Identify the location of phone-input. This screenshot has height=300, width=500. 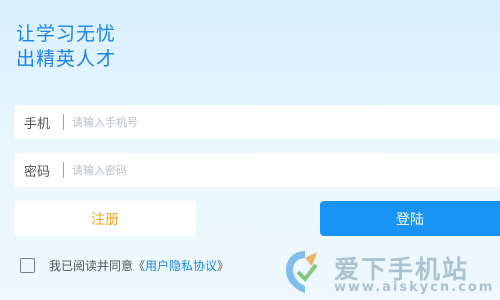
(262, 122).